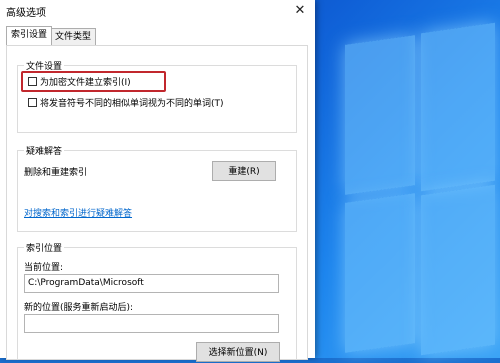 The height and width of the screenshot is (363, 500). I want to click on troubleshooting-group: 疑难解答 删除和重建索引 重建(R) 对搜索和索引进行疑难解答, so click(157, 188).